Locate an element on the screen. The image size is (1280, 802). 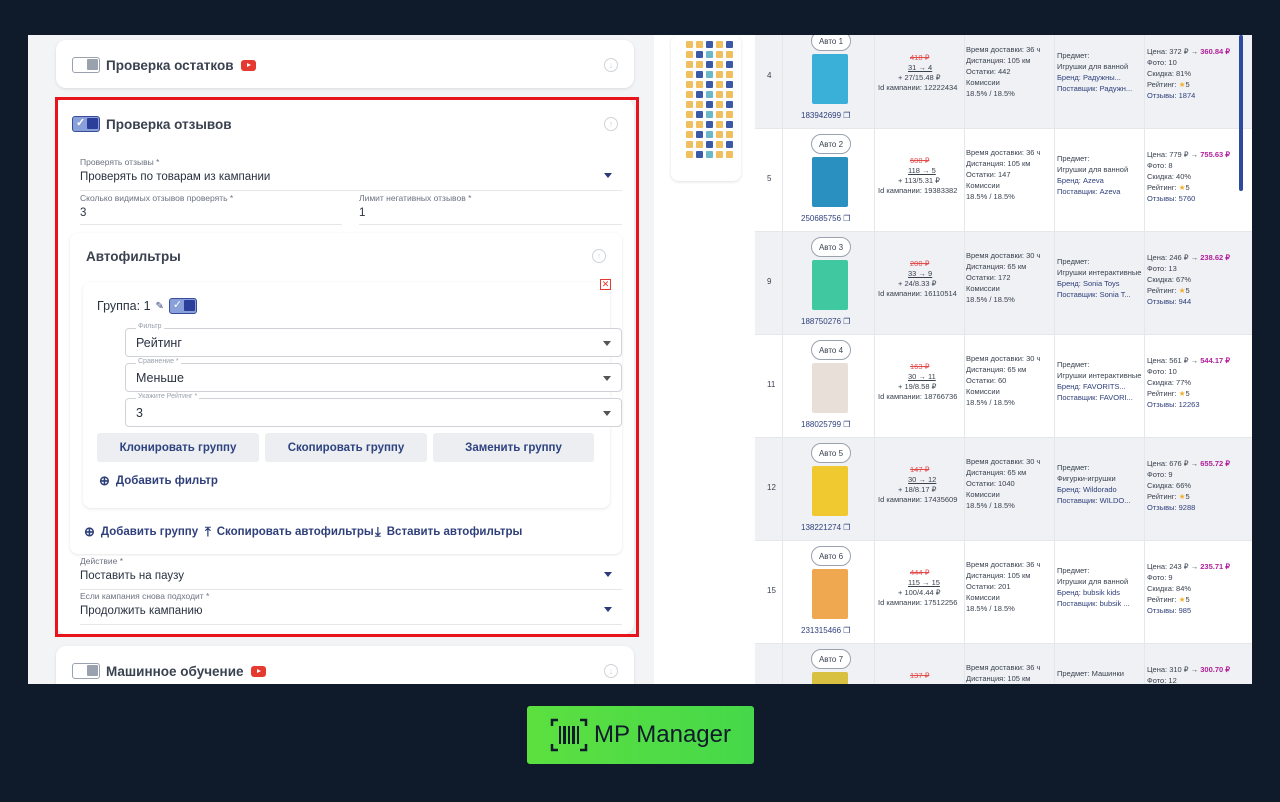
cell-number: 11 is located at coordinates (769, 386).